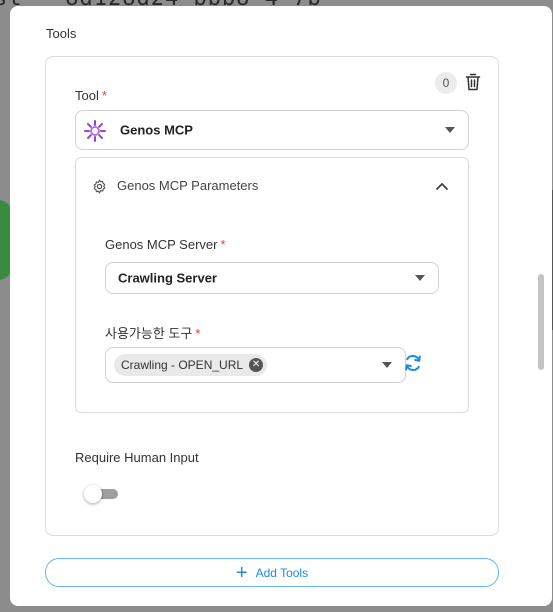 The image size is (553, 612). What do you see at coordinates (282, 572) in the screenshot?
I see `add-tools-label: Add Tools` at bounding box center [282, 572].